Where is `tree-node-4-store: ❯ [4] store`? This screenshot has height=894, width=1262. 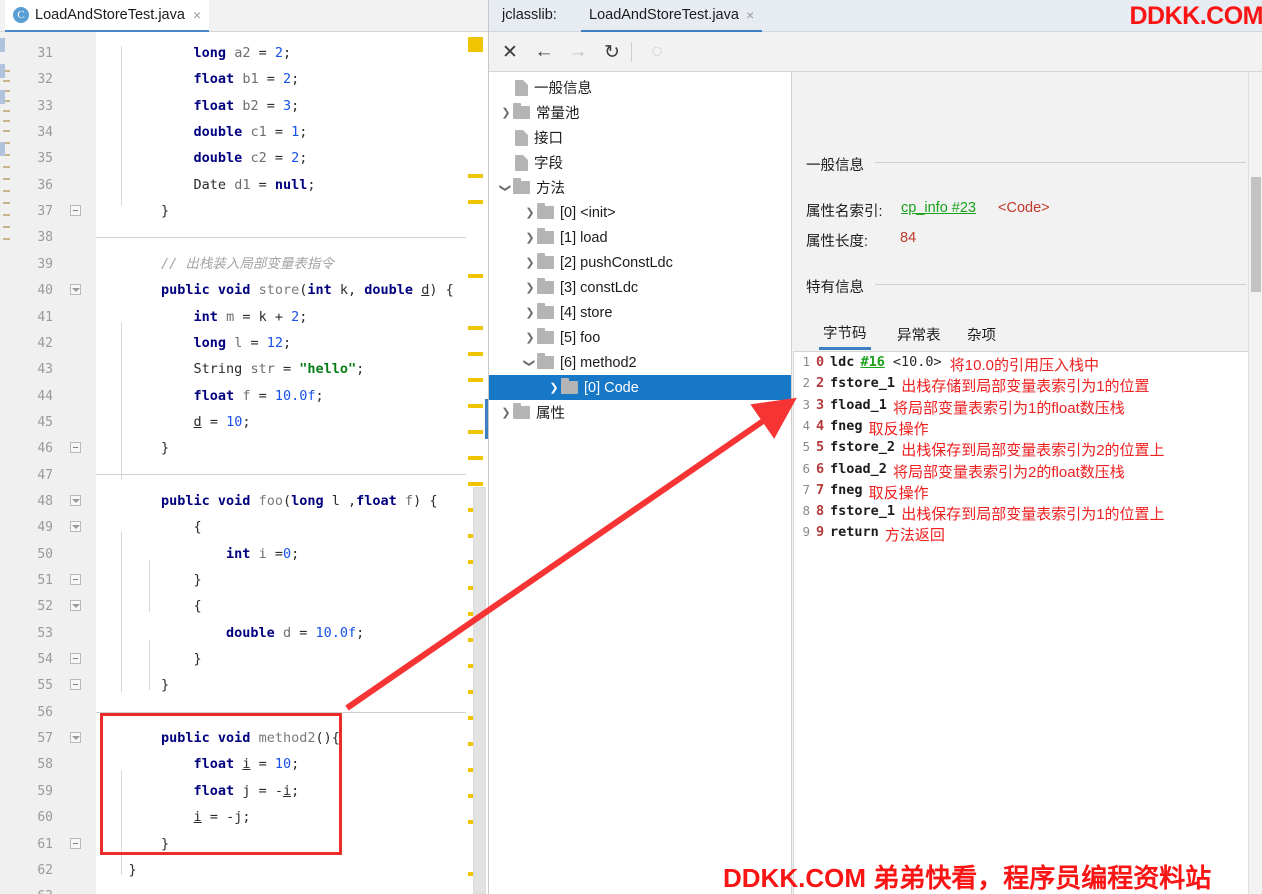
tree-node-4-store: ❯ [4] store is located at coordinates (640, 312).